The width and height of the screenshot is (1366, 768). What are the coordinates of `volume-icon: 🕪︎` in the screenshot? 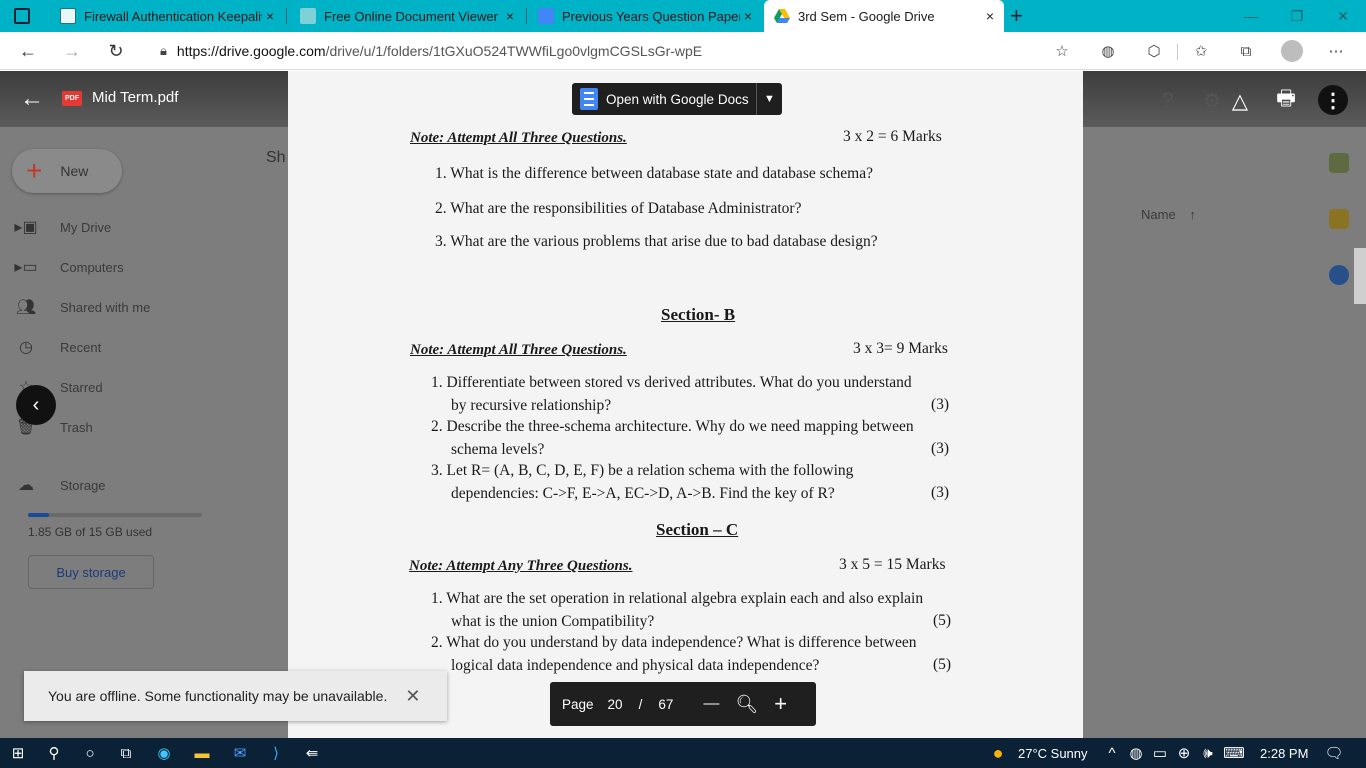 It's located at (1208, 753).